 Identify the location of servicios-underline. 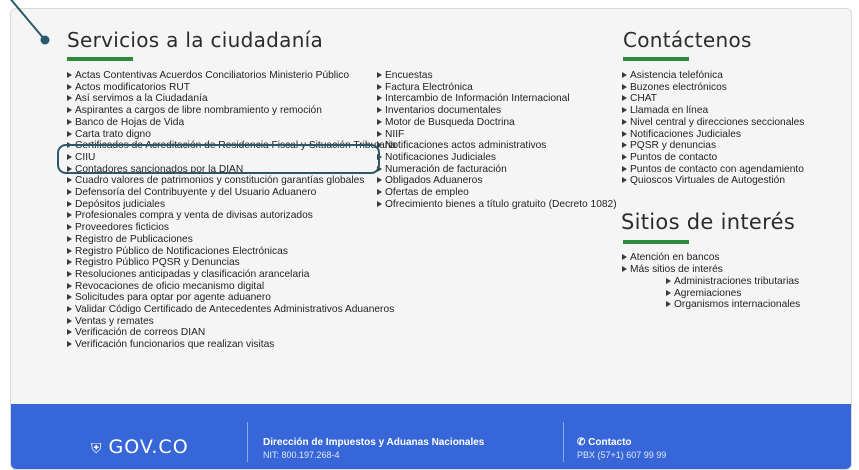
(100, 59).